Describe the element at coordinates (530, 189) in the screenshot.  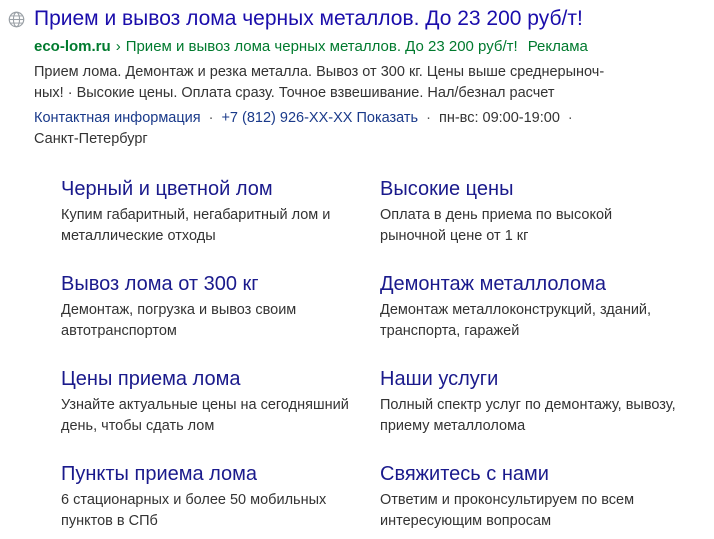
I see `sitelink-title: Высокие цены` at that location.